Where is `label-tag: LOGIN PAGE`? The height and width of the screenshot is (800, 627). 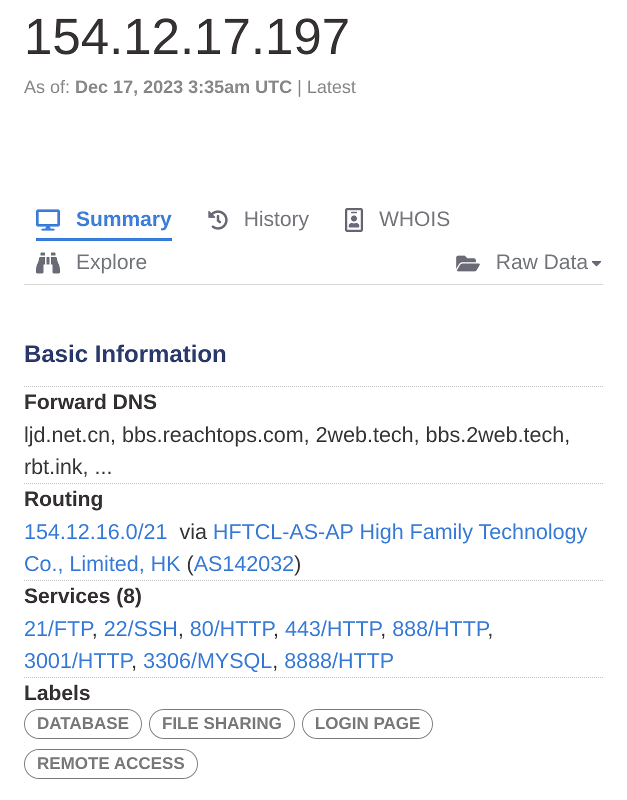
label-tag: LOGIN PAGE is located at coordinates (368, 724).